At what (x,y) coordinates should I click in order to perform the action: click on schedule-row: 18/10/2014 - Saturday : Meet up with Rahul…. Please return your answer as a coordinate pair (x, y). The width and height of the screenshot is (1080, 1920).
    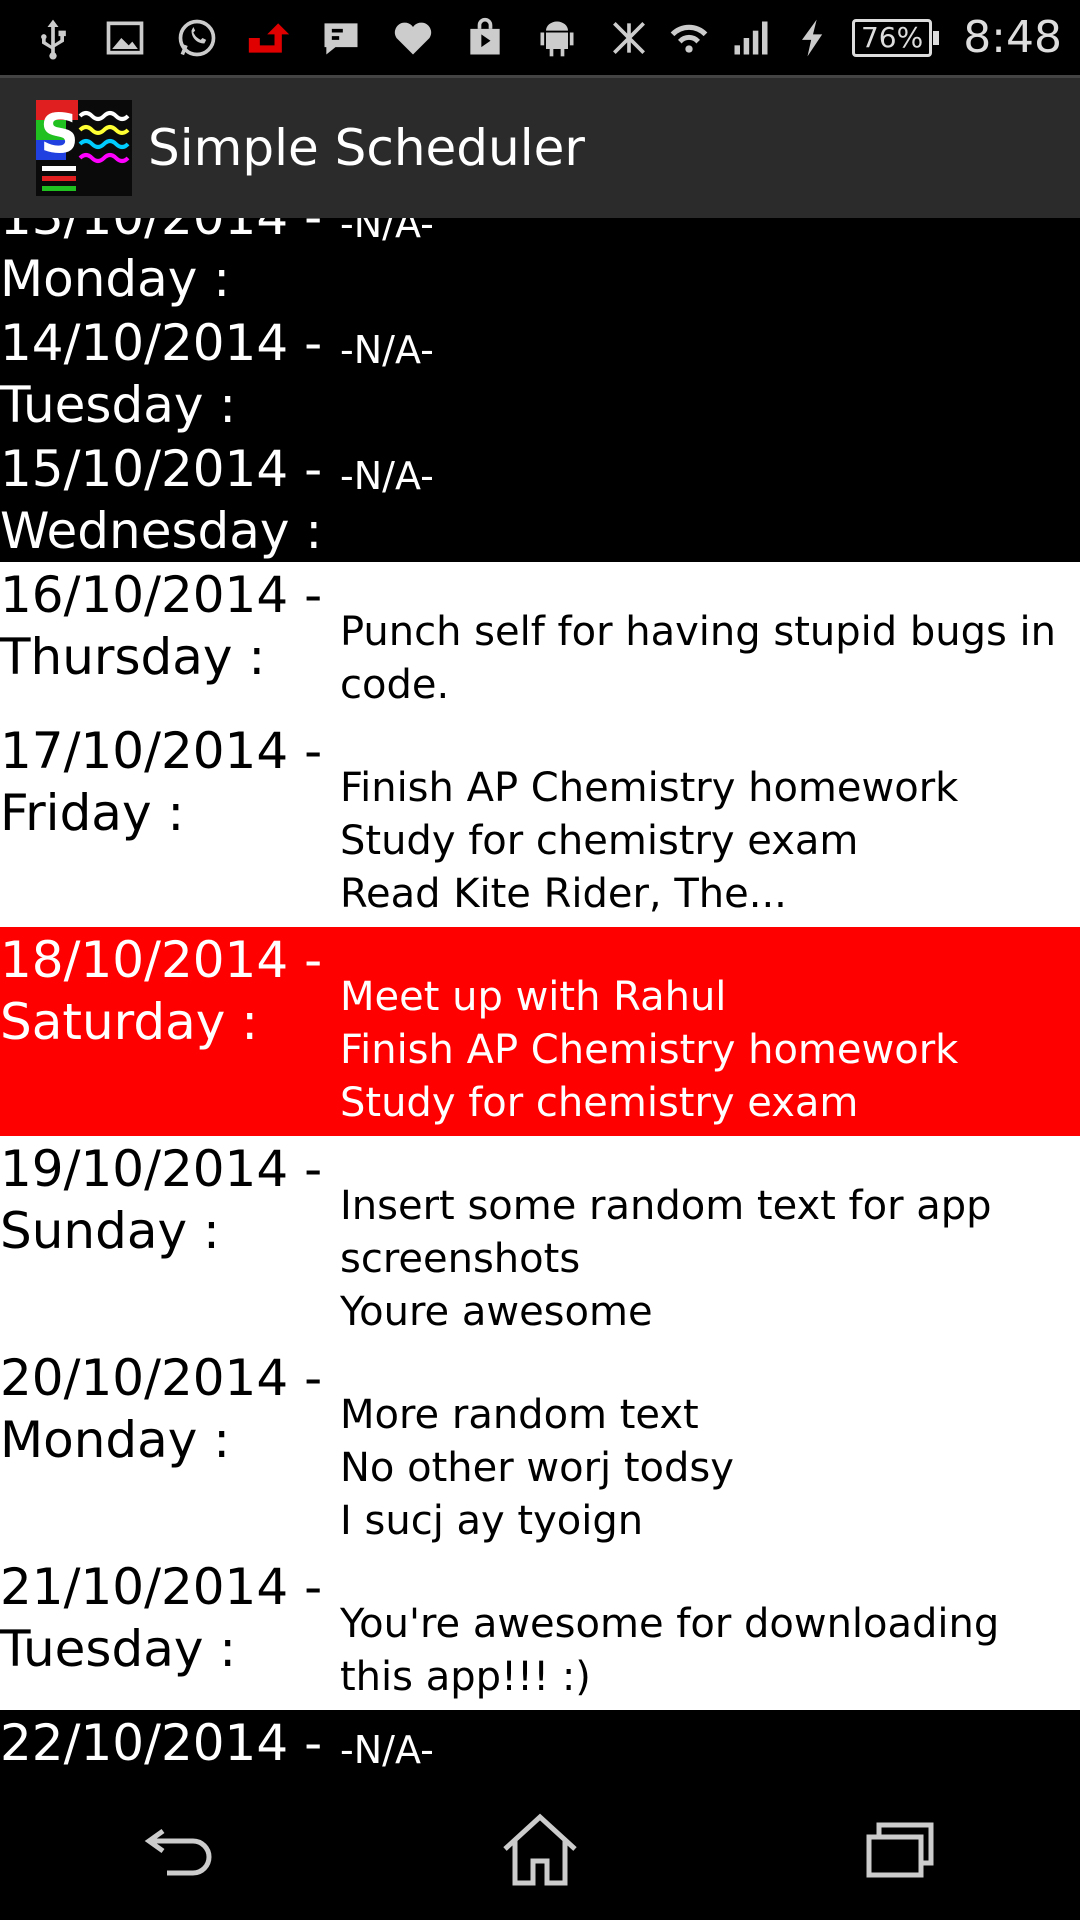
    Looking at the image, I should click on (540, 1031).